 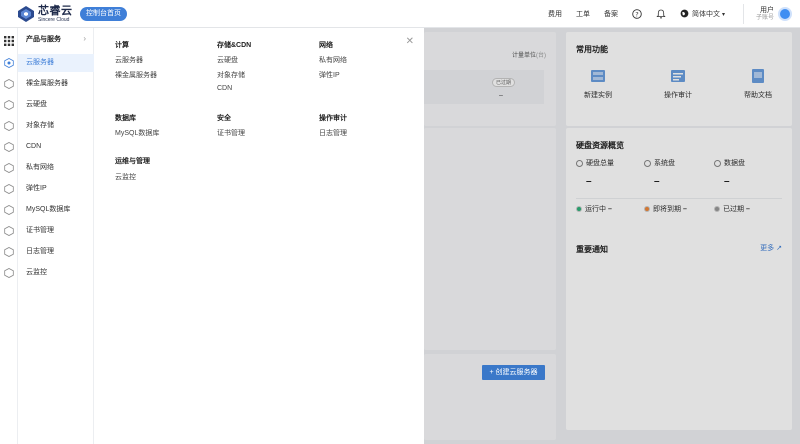 What do you see at coordinates (56, 84) in the screenshot?
I see `sidebar-item-bare-metal: 裸金属服务器` at bounding box center [56, 84].